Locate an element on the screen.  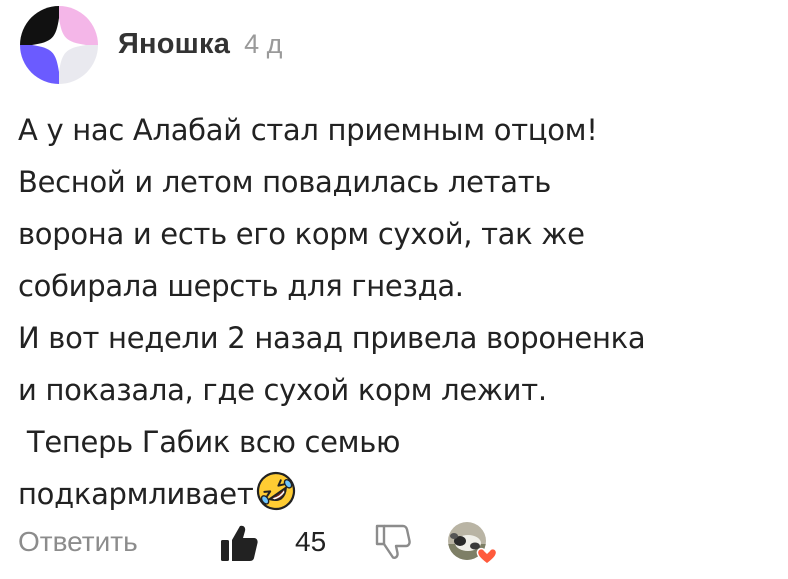
dislike-button is located at coordinates (392, 541).